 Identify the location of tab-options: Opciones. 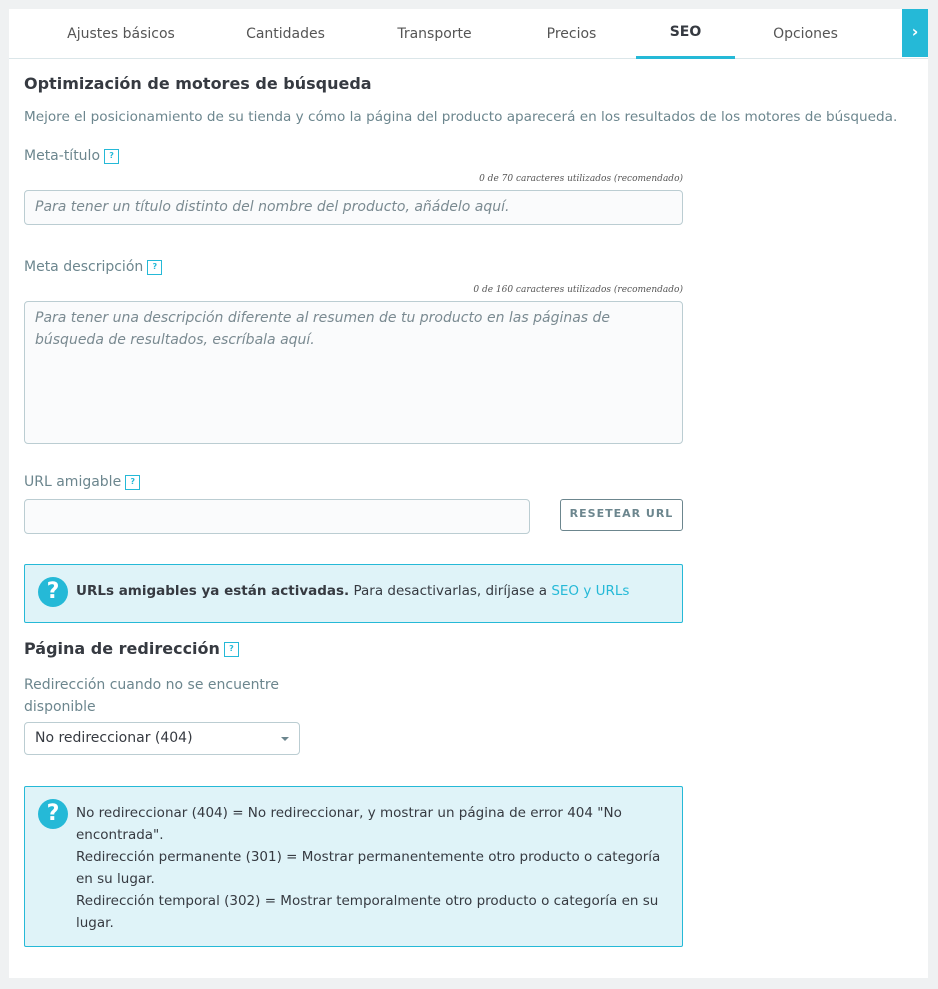
(805, 34).